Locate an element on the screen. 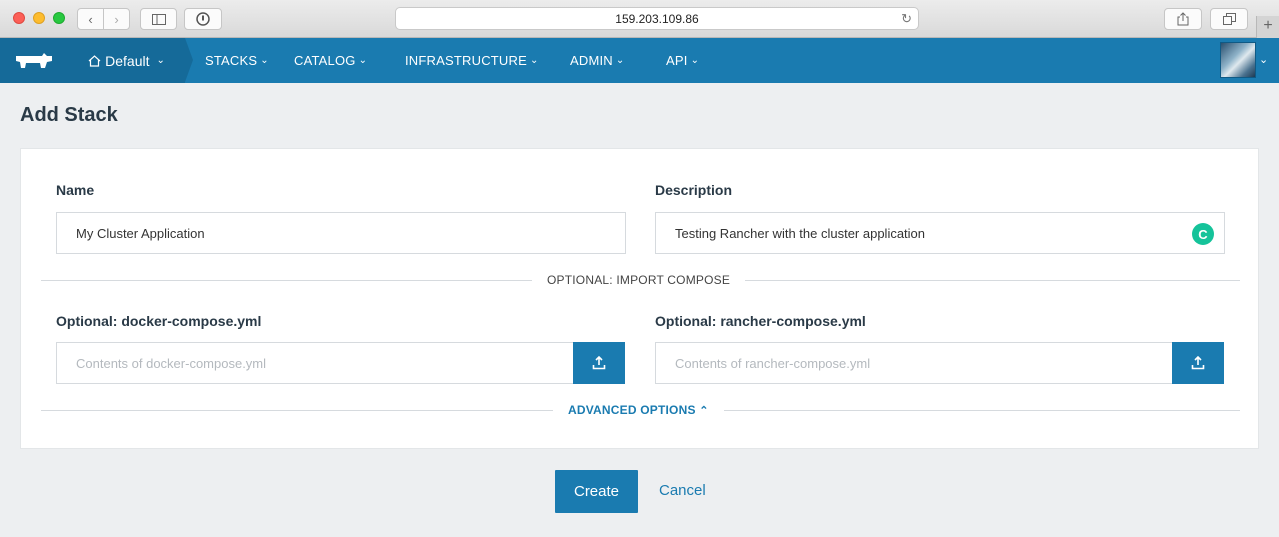  name-label: Name is located at coordinates (75, 190).